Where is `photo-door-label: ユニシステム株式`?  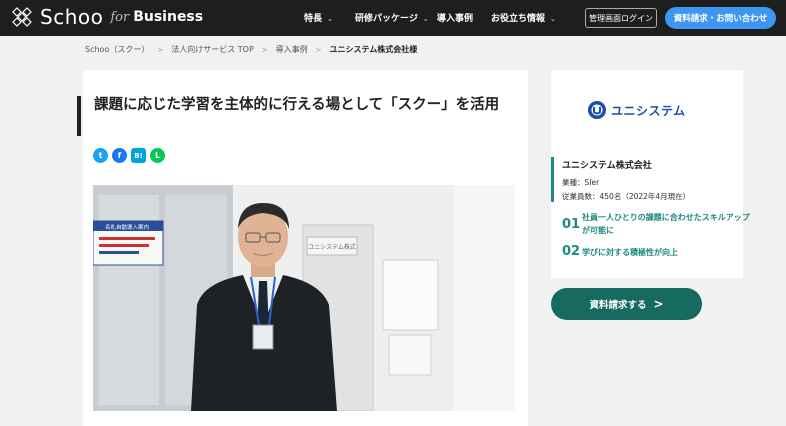
photo-door-label: ユニシステム株式 is located at coordinates (332, 247).